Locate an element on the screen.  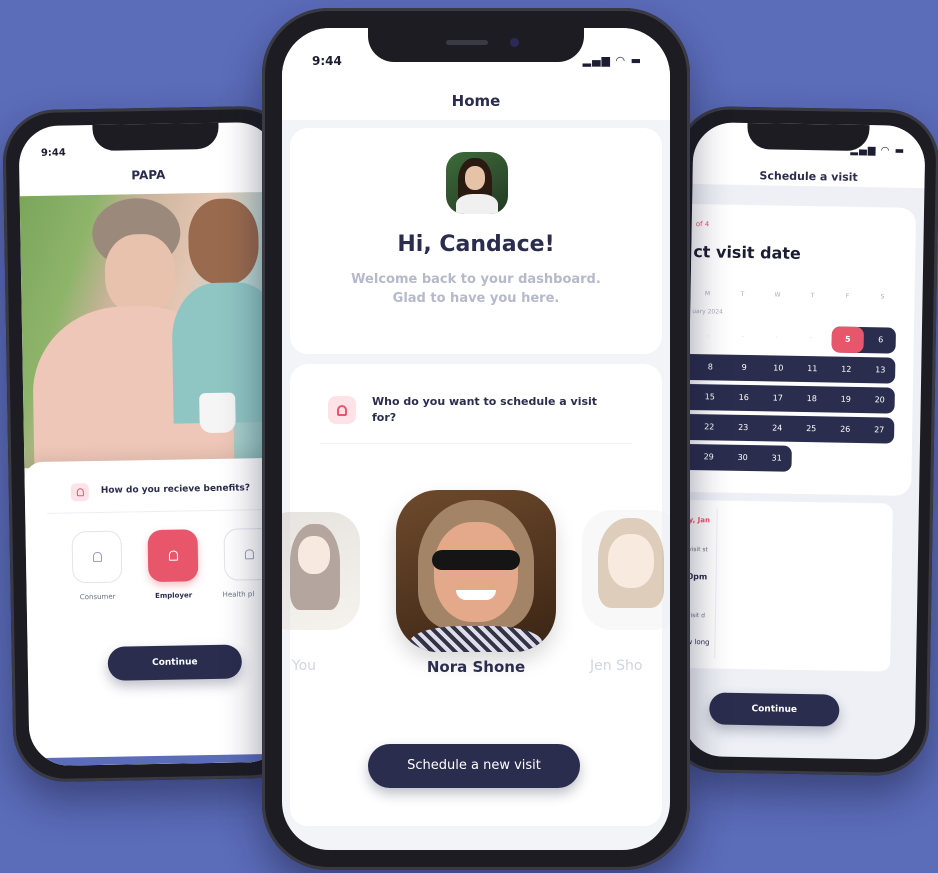
option-label-consumer: Consumer is located at coordinates (97, 597).